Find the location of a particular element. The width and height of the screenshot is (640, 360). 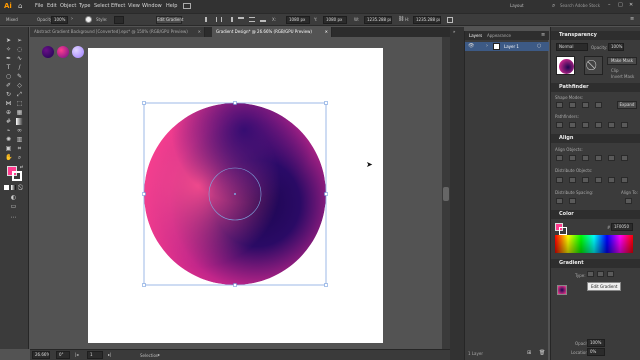

expand-chevron-icon: › is located at coordinates (487, 46).